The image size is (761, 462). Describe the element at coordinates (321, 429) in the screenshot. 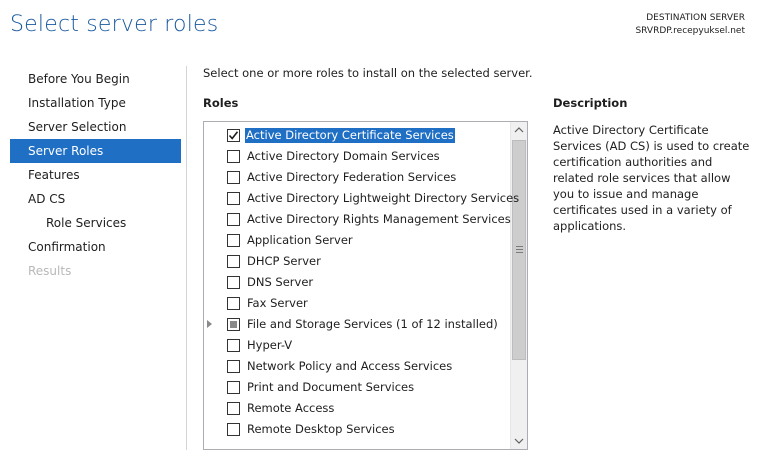

I see `role-label: Remote Desktop Services` at that location.